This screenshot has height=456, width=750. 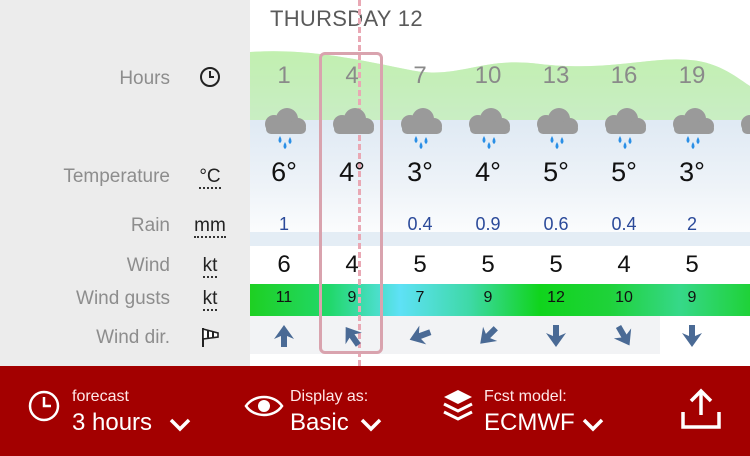 What do you see at coordinates (692, 75) in the screenshot?
I see `hour-cell: 19` at bounding box center [692, 75].